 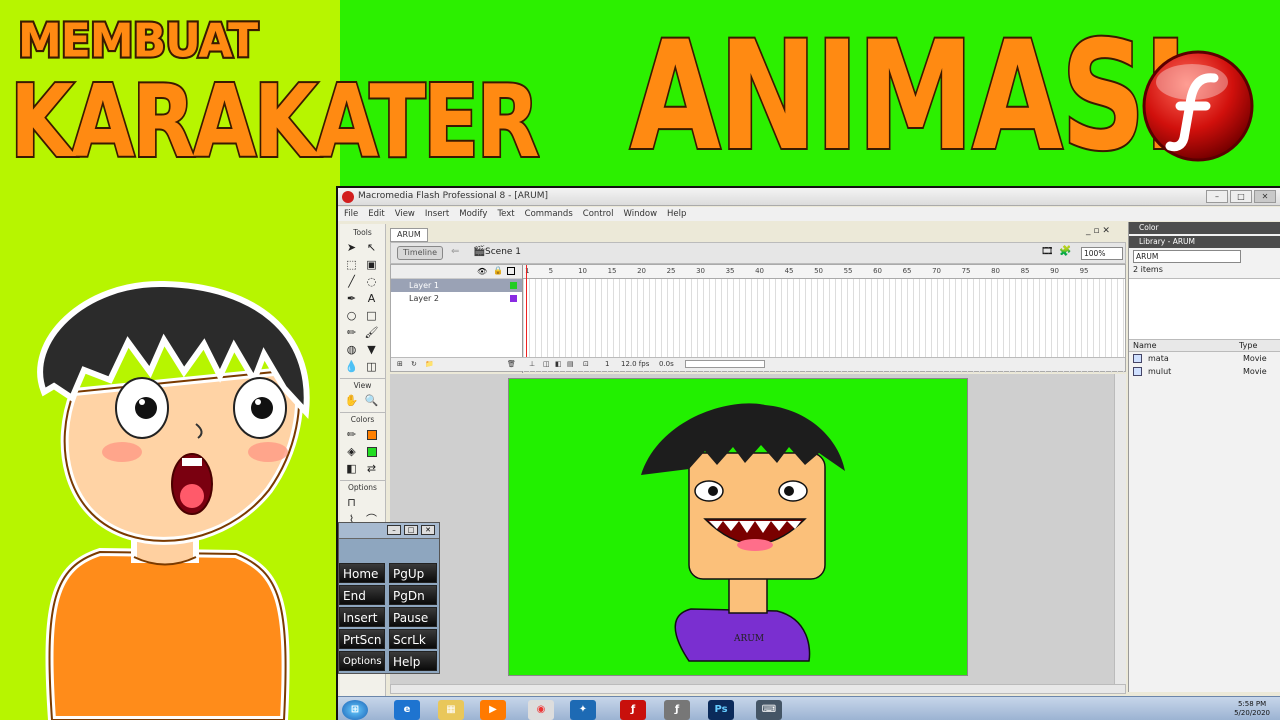 What do you see at coordinates (352, 435) in the screenshot?
I see `stroke-color-icon: ✏` at bounding box center [352, 435].